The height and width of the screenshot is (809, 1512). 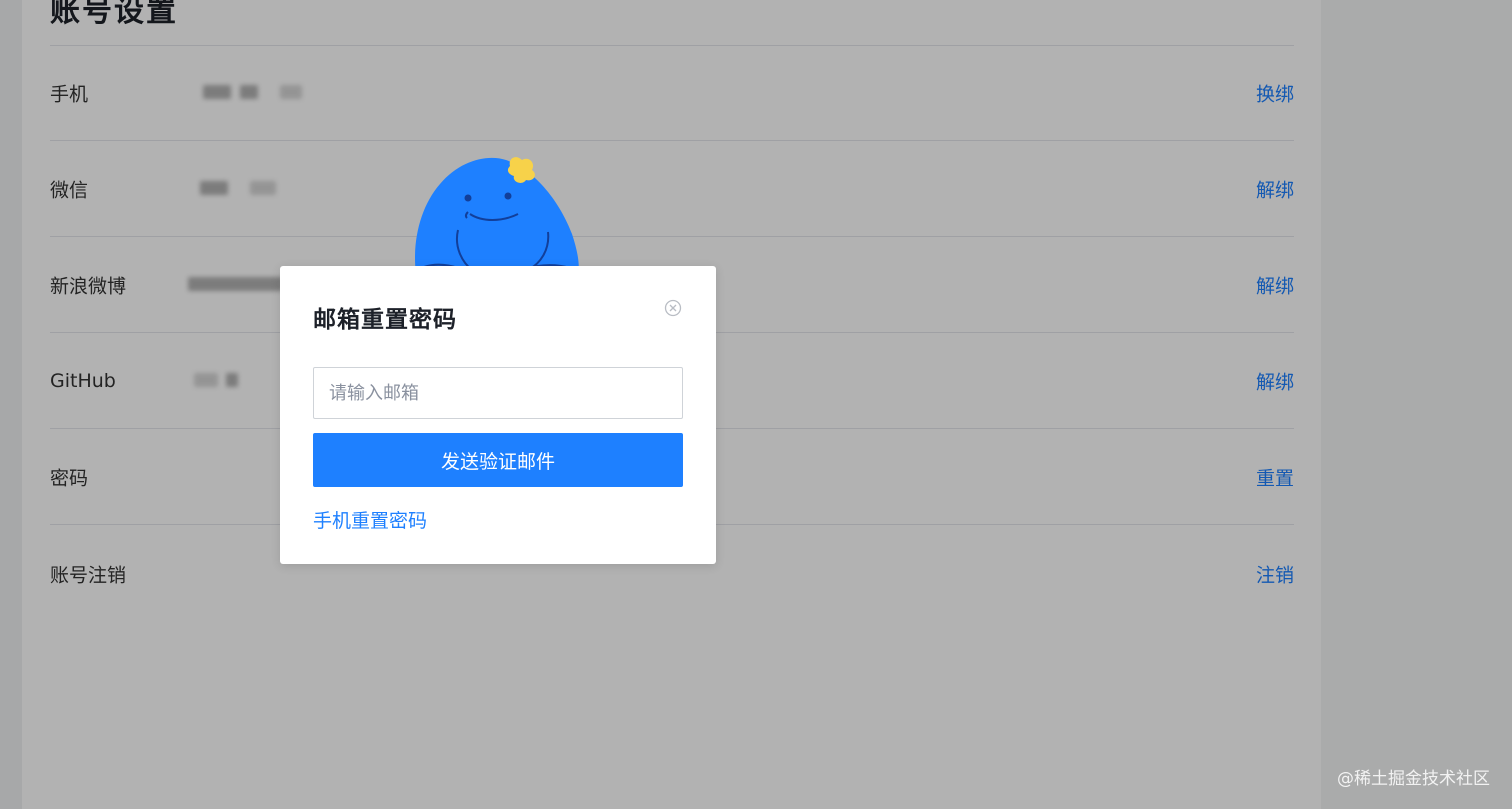 What do you see at coordinates (497, 217) in the screenshot?
I see `mascot-illustration` at bounding box center [497, 217].